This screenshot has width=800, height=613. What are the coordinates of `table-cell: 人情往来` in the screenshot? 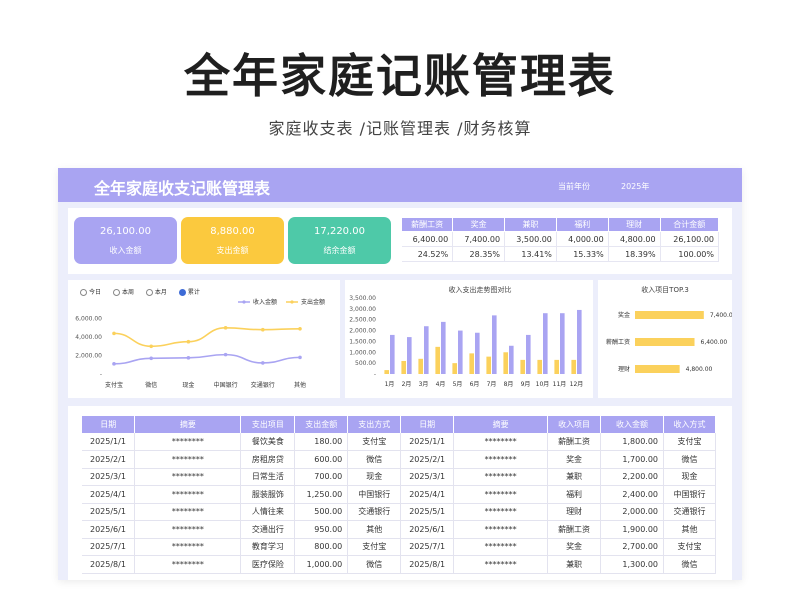 It's located at (268, 512).